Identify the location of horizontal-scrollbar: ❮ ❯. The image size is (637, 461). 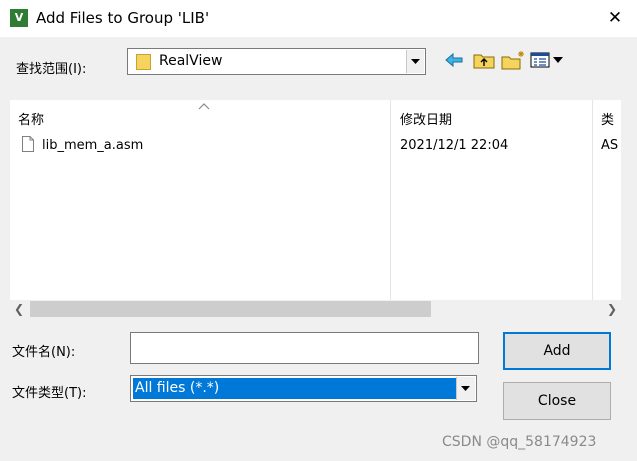
(315, 309).